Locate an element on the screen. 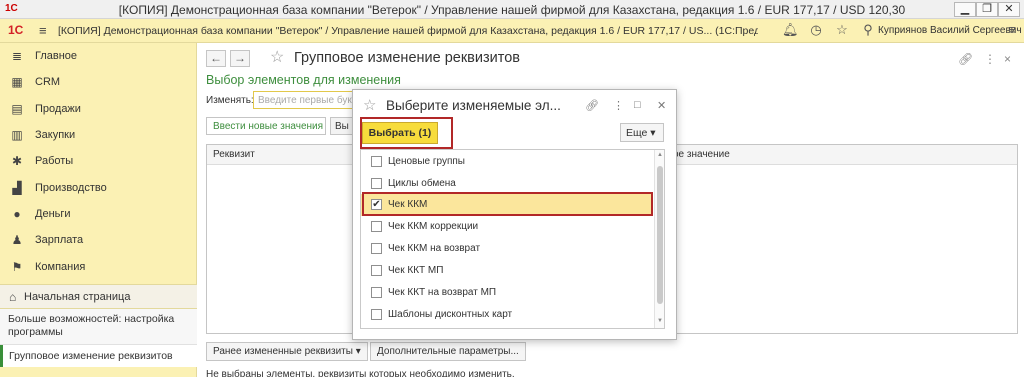 The width and height of the screenshot is (1024, 377). sidebar-item-label: Производство is located at coordinates (71, 188).